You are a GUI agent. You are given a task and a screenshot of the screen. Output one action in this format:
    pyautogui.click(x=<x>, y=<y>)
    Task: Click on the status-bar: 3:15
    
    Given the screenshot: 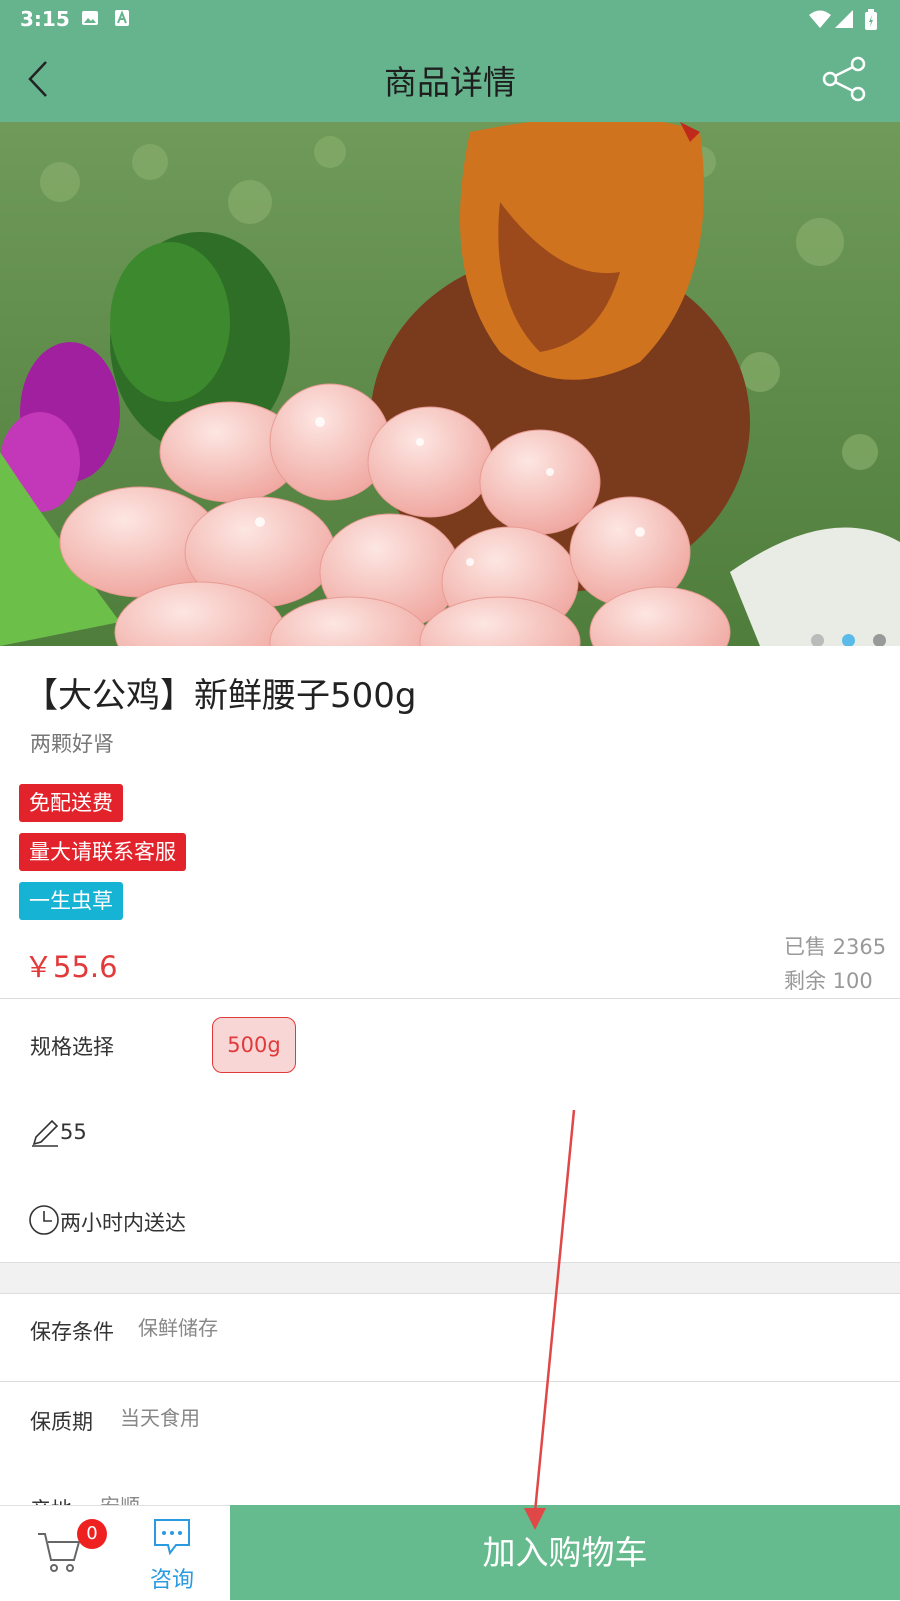 What is the action you would take?
    pyautogui.click(x=450, y=18)
    